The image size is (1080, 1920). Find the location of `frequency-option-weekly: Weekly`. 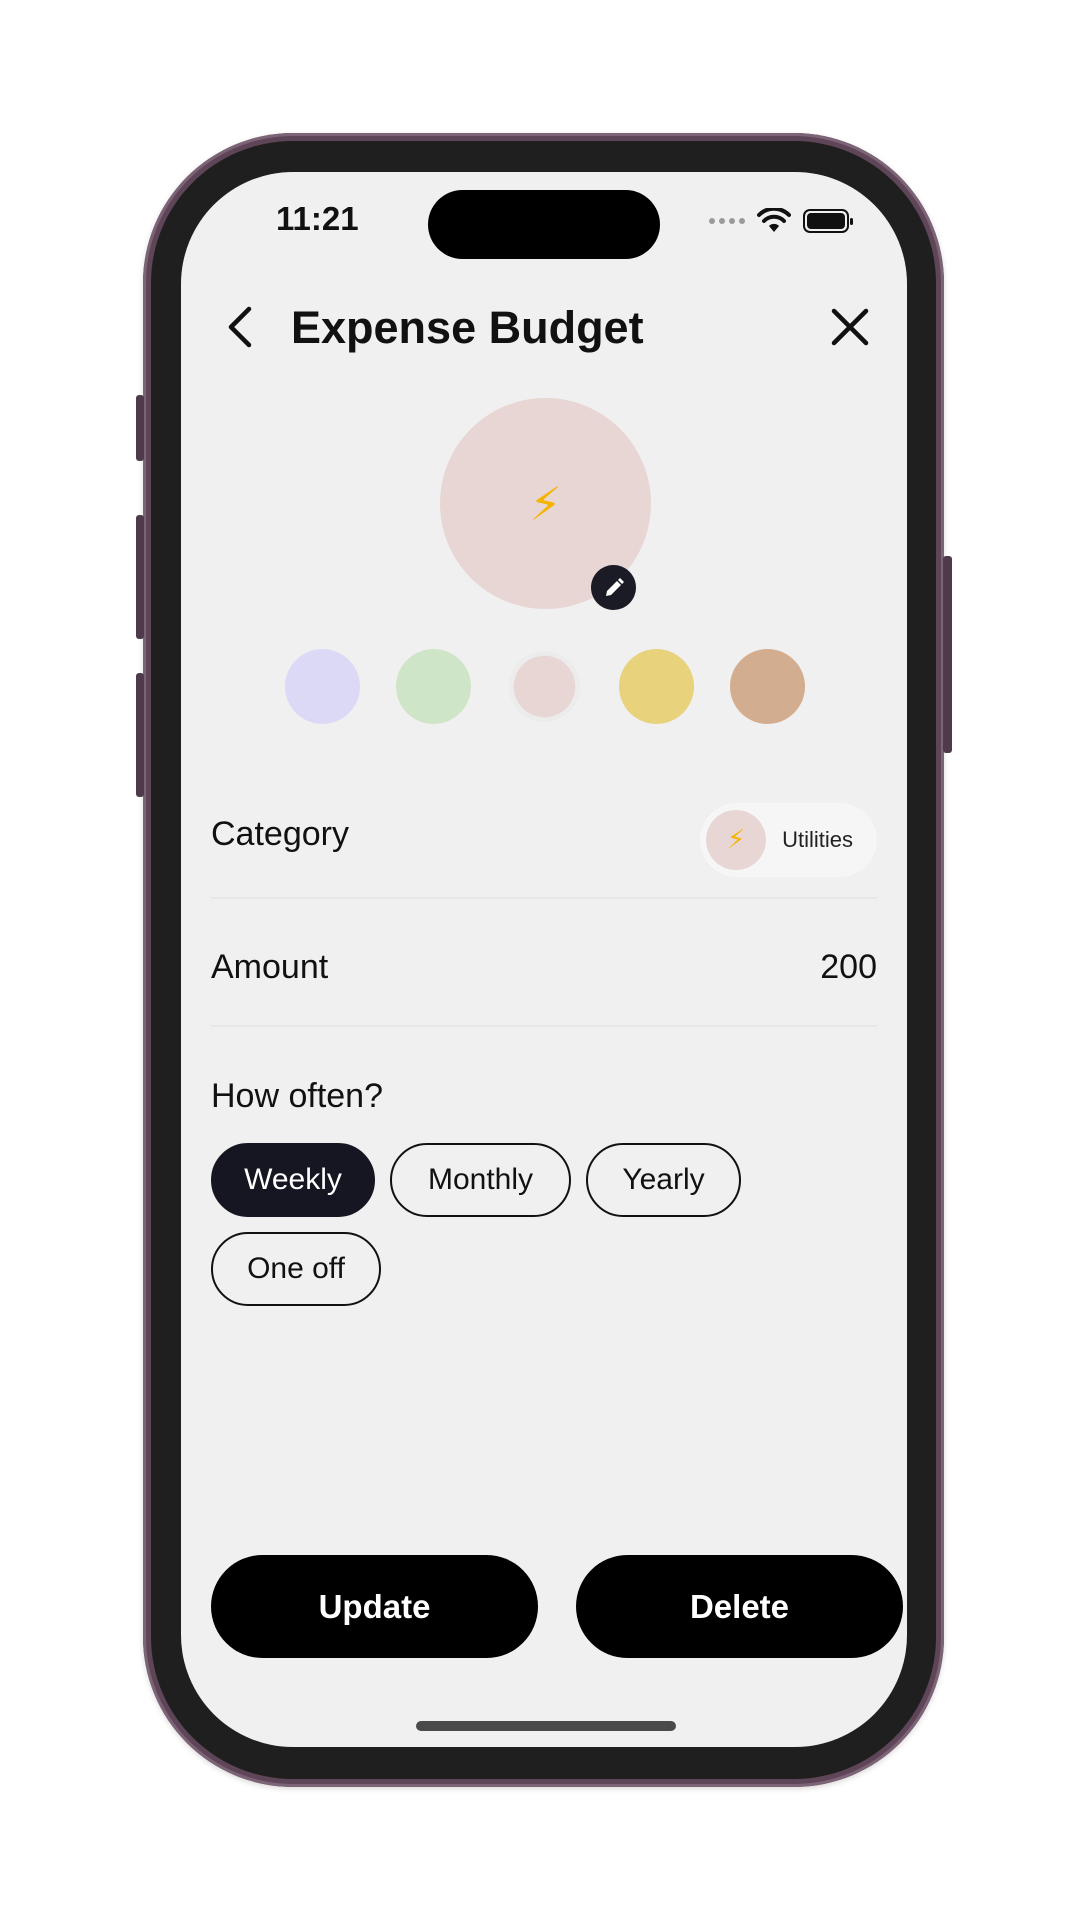

frequency-option-weekly: Weekly is located at coordinates (293, 1180).